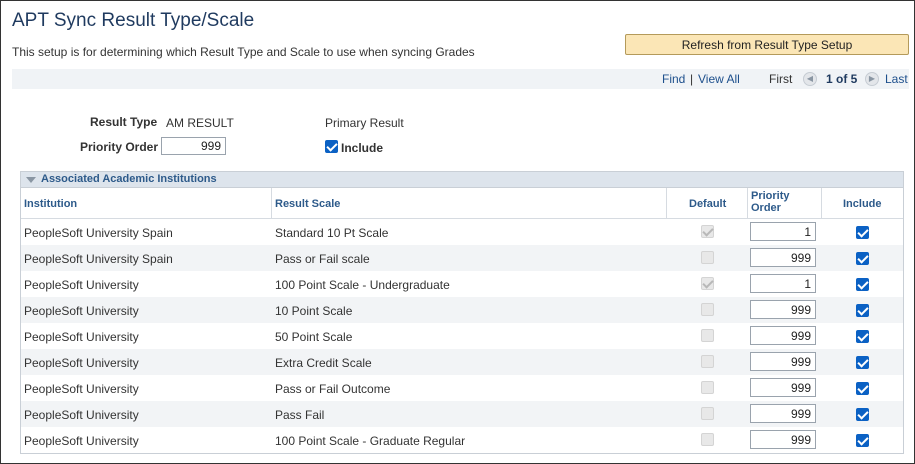 The image size is (915, 464). I want to click on page-title: APT Sync Result Type/Scale, so click(133, 20).